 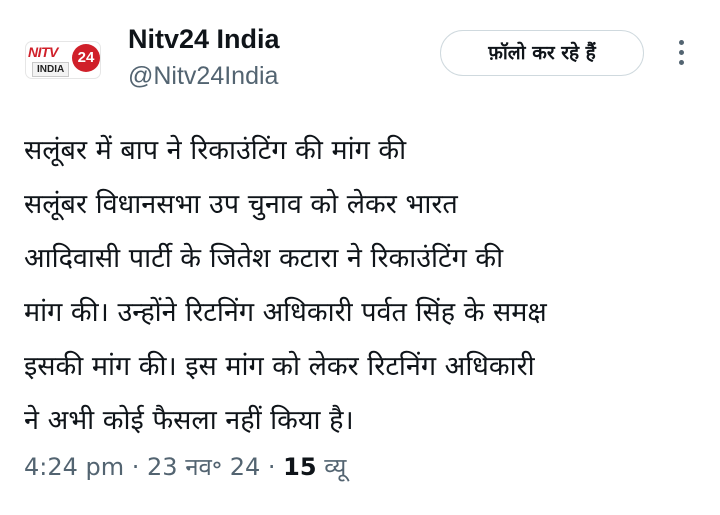 I want to click on nitv24-logo: NITV 24 INDIA, so click(x=63, y=60).